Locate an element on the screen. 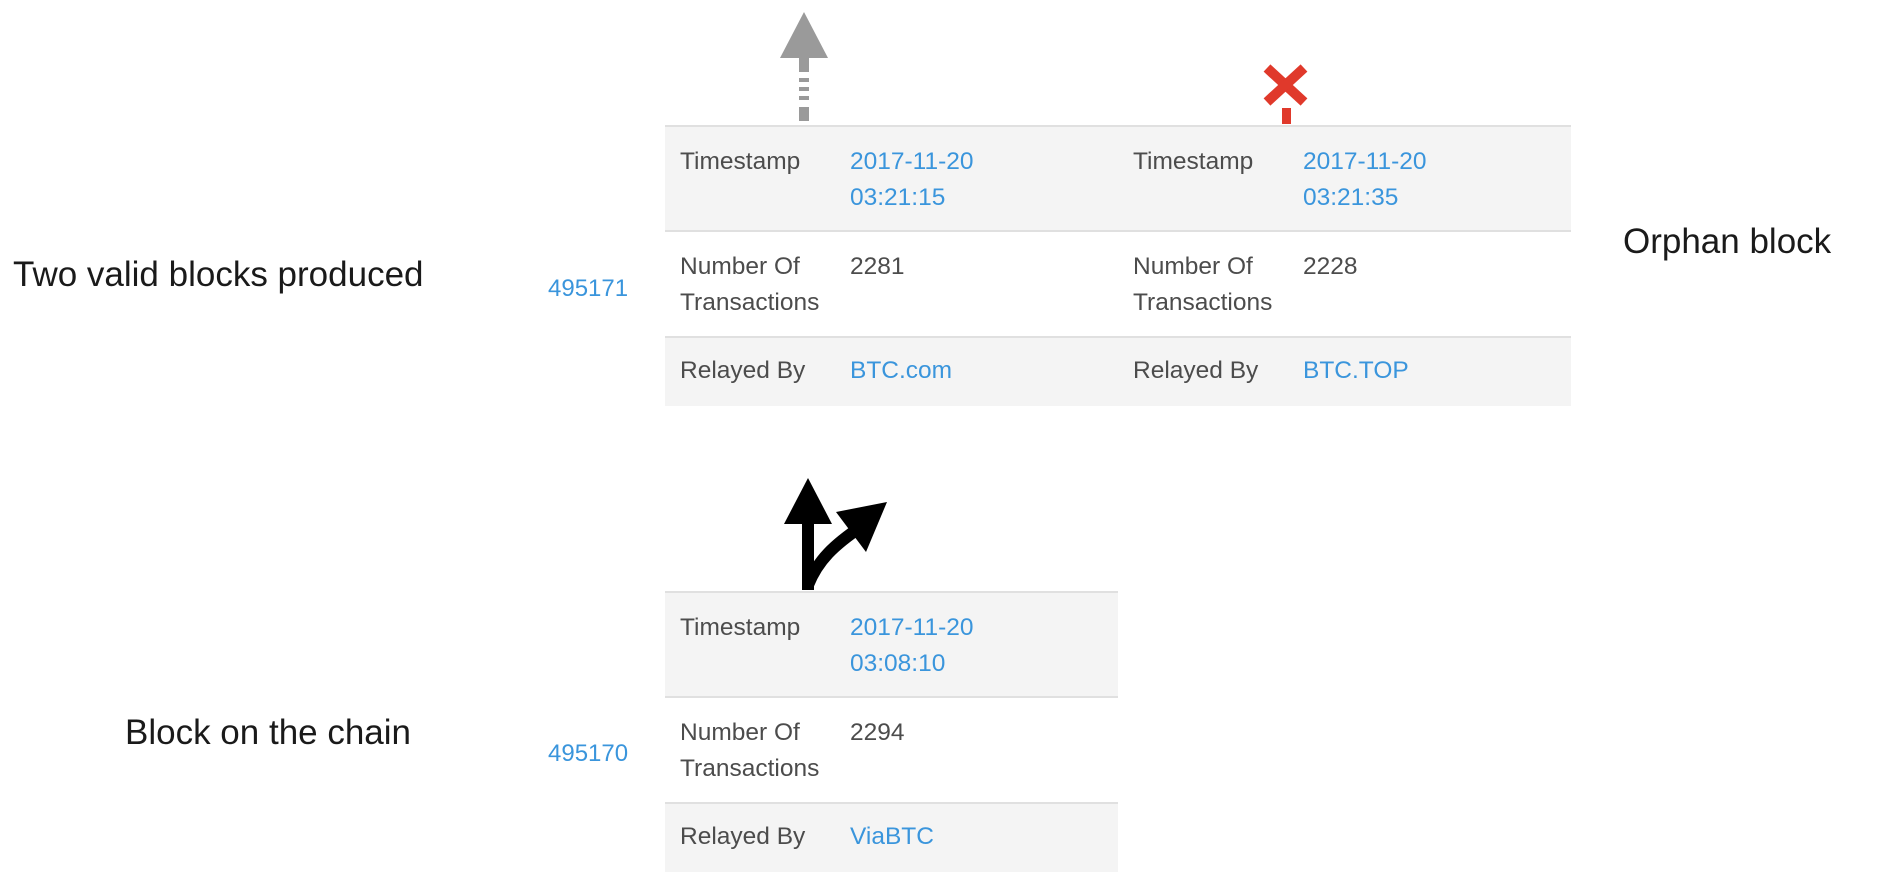 This screenshot has height=872, width=1878. red-x-icon is located at coordinates (1285, 94).